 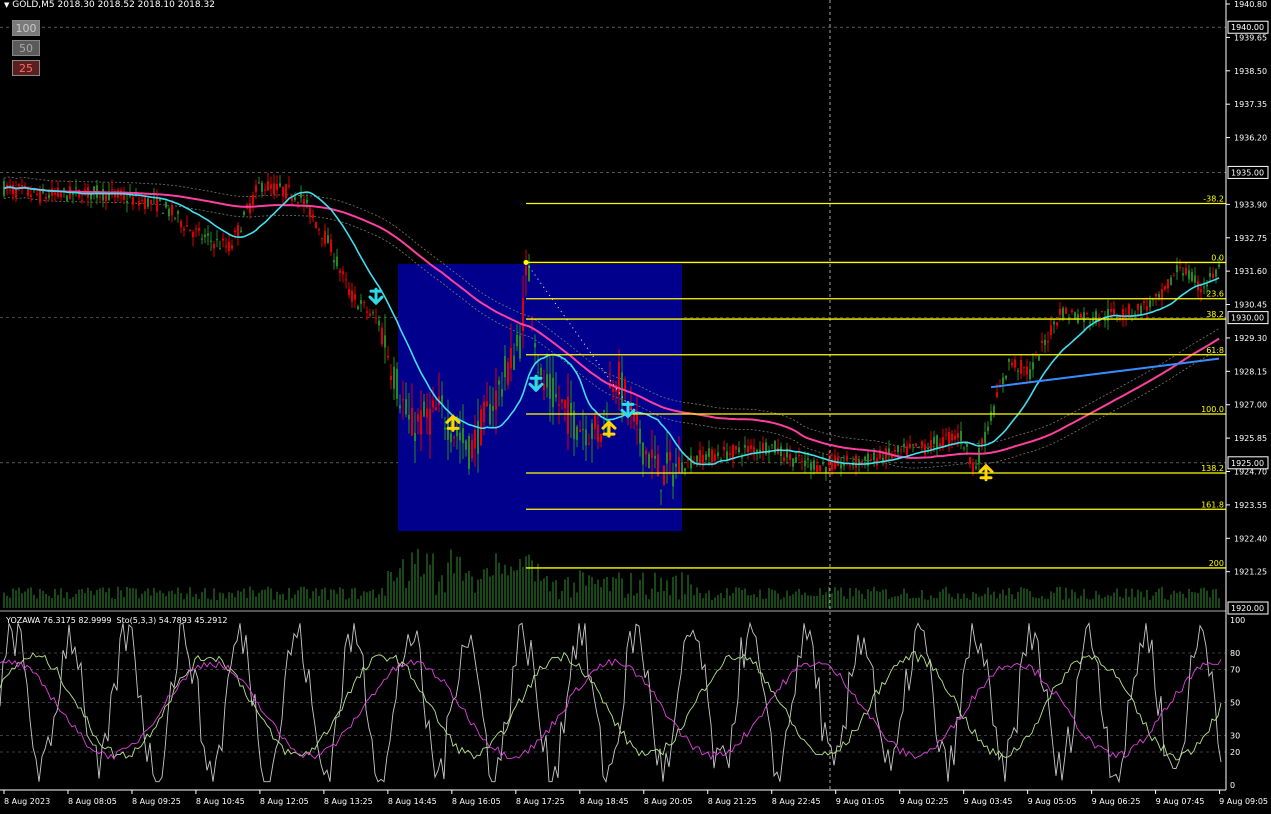 I want to click on osc-level-label: 80, so click(x=1235, y=653).